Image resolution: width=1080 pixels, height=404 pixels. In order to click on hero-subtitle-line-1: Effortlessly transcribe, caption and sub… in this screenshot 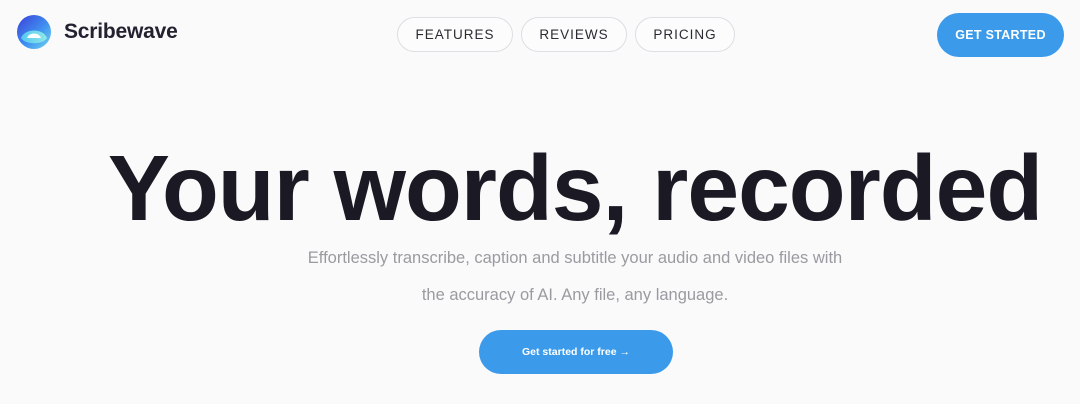, I will do `click(575, 258)`.